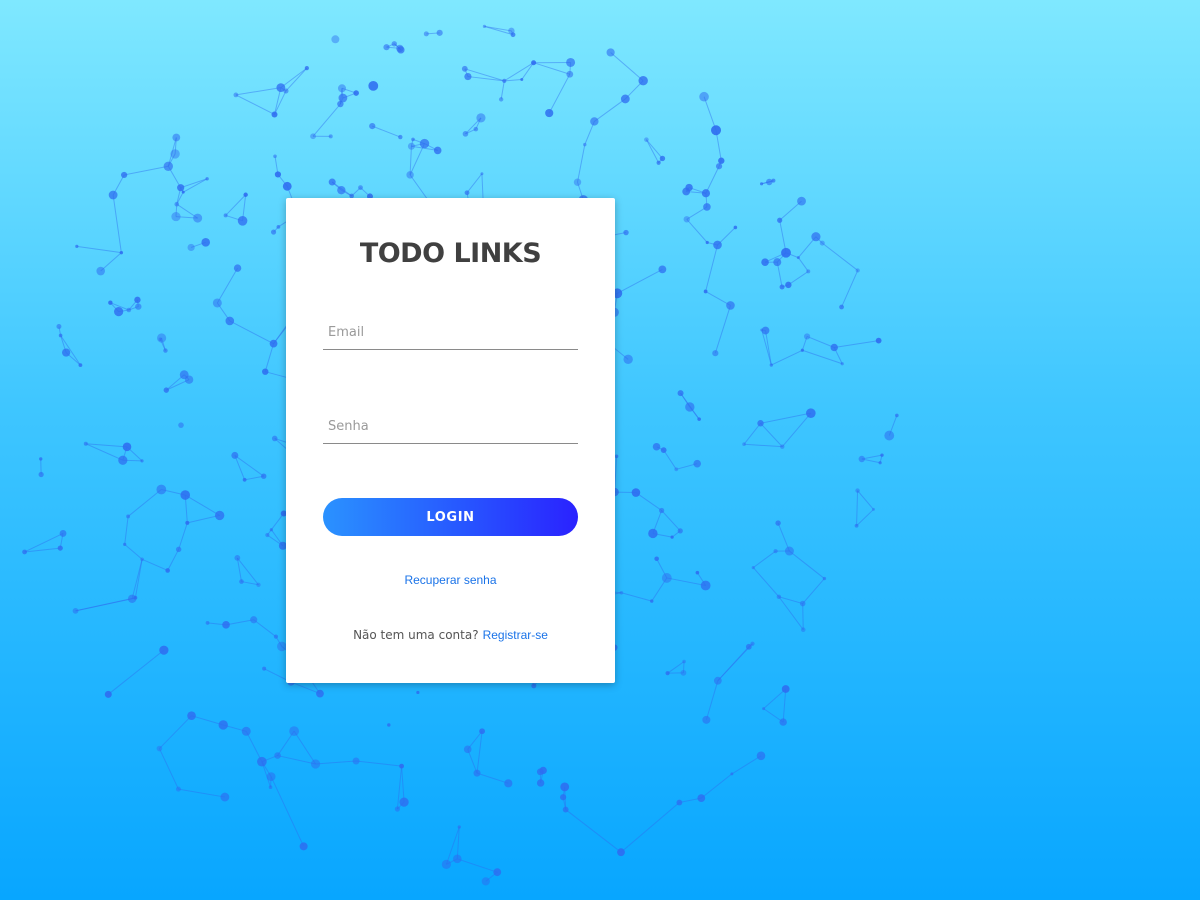 Image resolution: width=1200 pixels, height=900 pixels. What do you see at coordinates (450, 517) in the screenshot?
I see `login-button: LOGIN` at bounding box center [450, 517].